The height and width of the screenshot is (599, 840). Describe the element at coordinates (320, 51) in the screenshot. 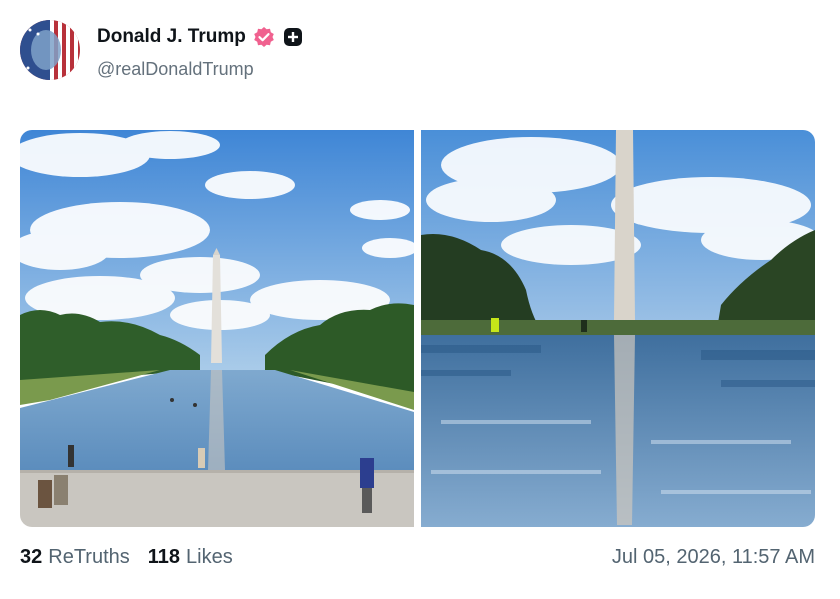

I see `post-header: Donald J. Trump @realDonaldTrump` at that location.